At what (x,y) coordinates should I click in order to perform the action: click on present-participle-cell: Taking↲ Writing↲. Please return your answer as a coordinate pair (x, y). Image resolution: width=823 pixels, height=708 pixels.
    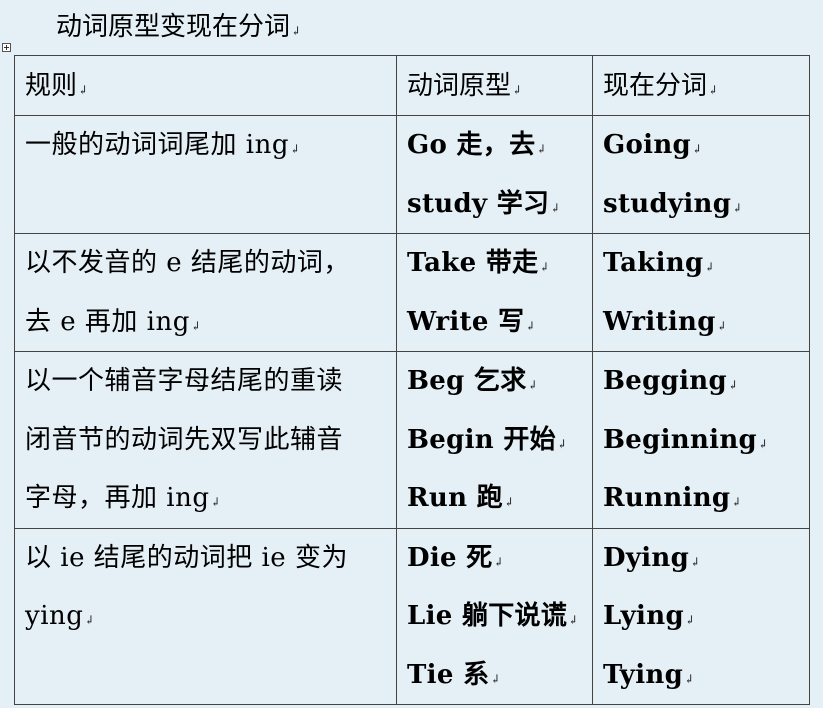
    Looking at the image, I should click on (701, 292).